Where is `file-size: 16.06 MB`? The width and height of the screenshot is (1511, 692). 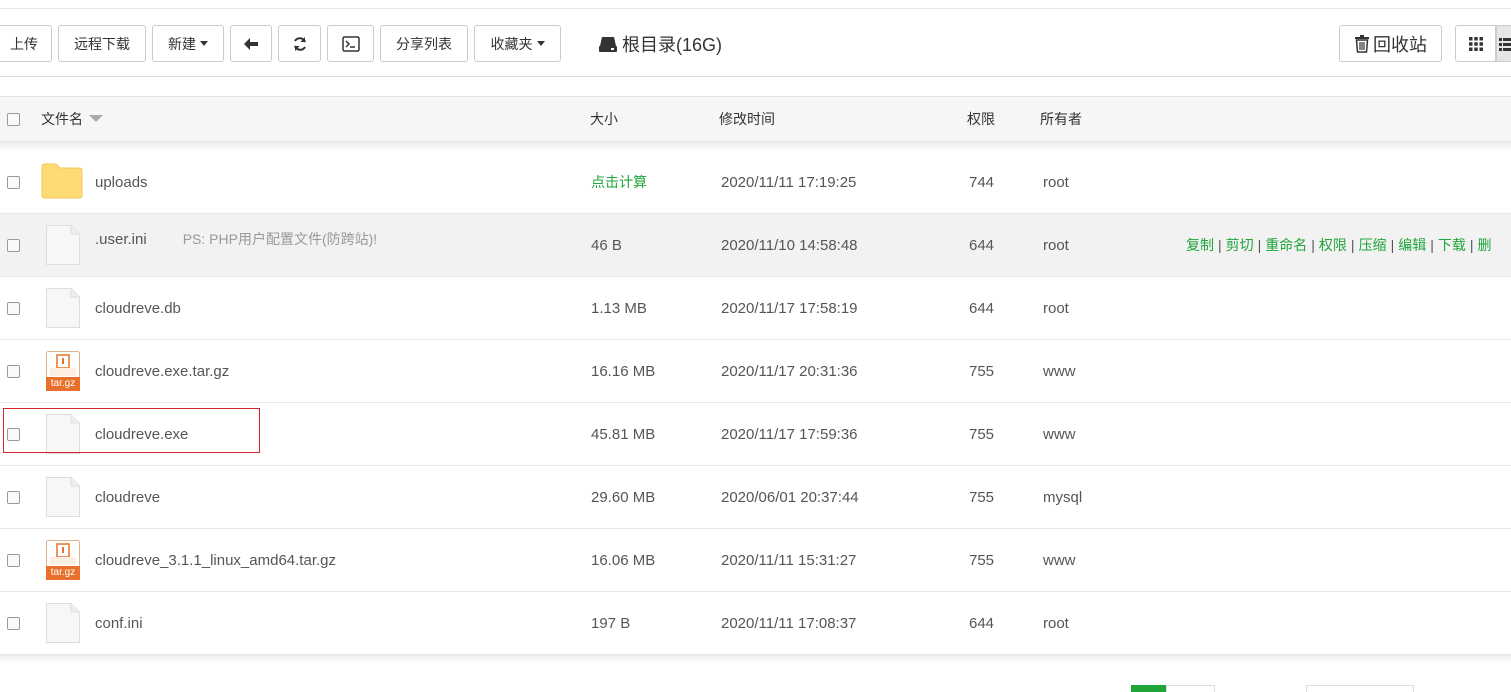 file-size: 16.06 MB is located at coordinates (623, 560).